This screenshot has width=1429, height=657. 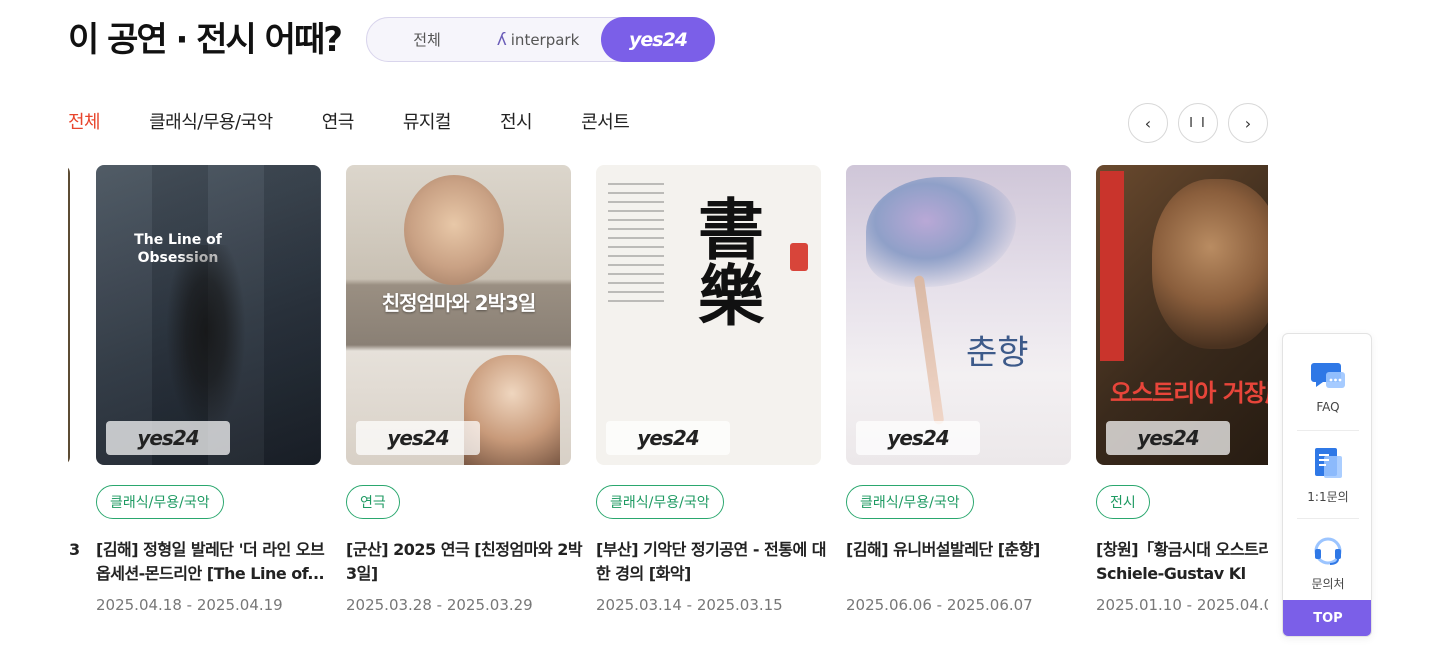 I want to click on dancer-figure, so click(x=206, y=340).